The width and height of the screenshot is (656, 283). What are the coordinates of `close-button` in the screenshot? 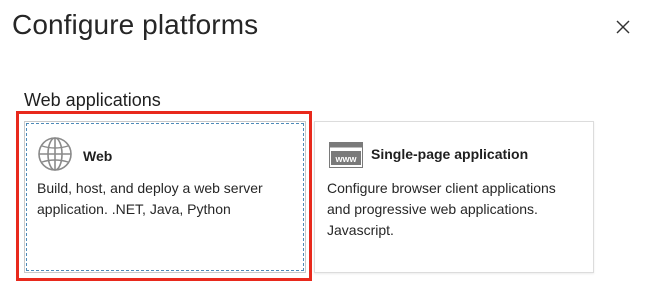 It's located at (623, 27).